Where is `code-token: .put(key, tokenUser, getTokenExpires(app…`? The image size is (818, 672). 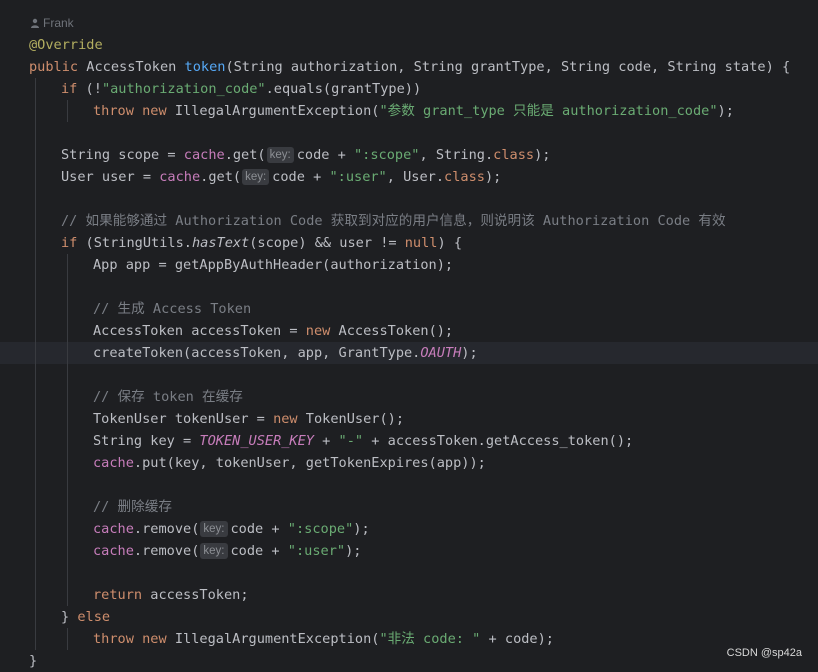
code-token: .put(key, tokenUser, getTokenExpires(app… is located at coordinates (309, 463).